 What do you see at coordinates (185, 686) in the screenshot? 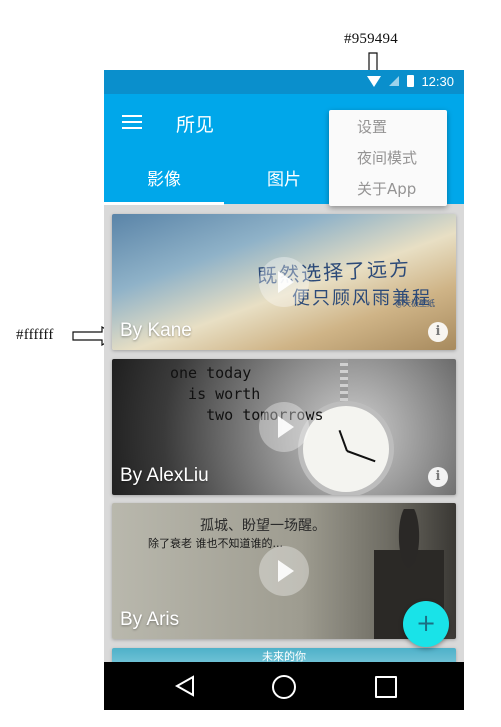
I see `back-icon` at bounding box center [185, 686].